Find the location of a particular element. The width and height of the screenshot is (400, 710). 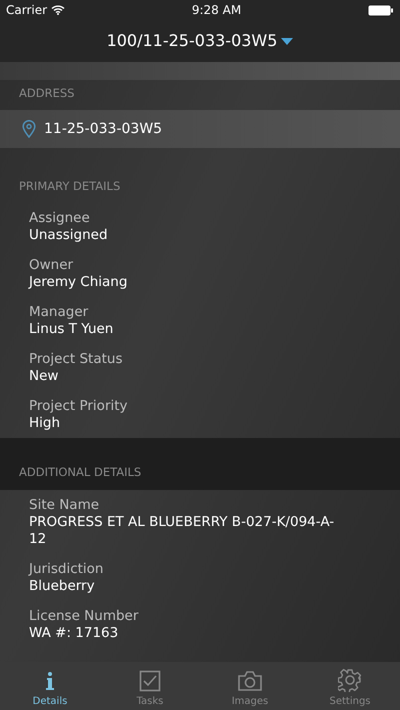

field-label: Jurisdiction is located at coordinates (66, 569).